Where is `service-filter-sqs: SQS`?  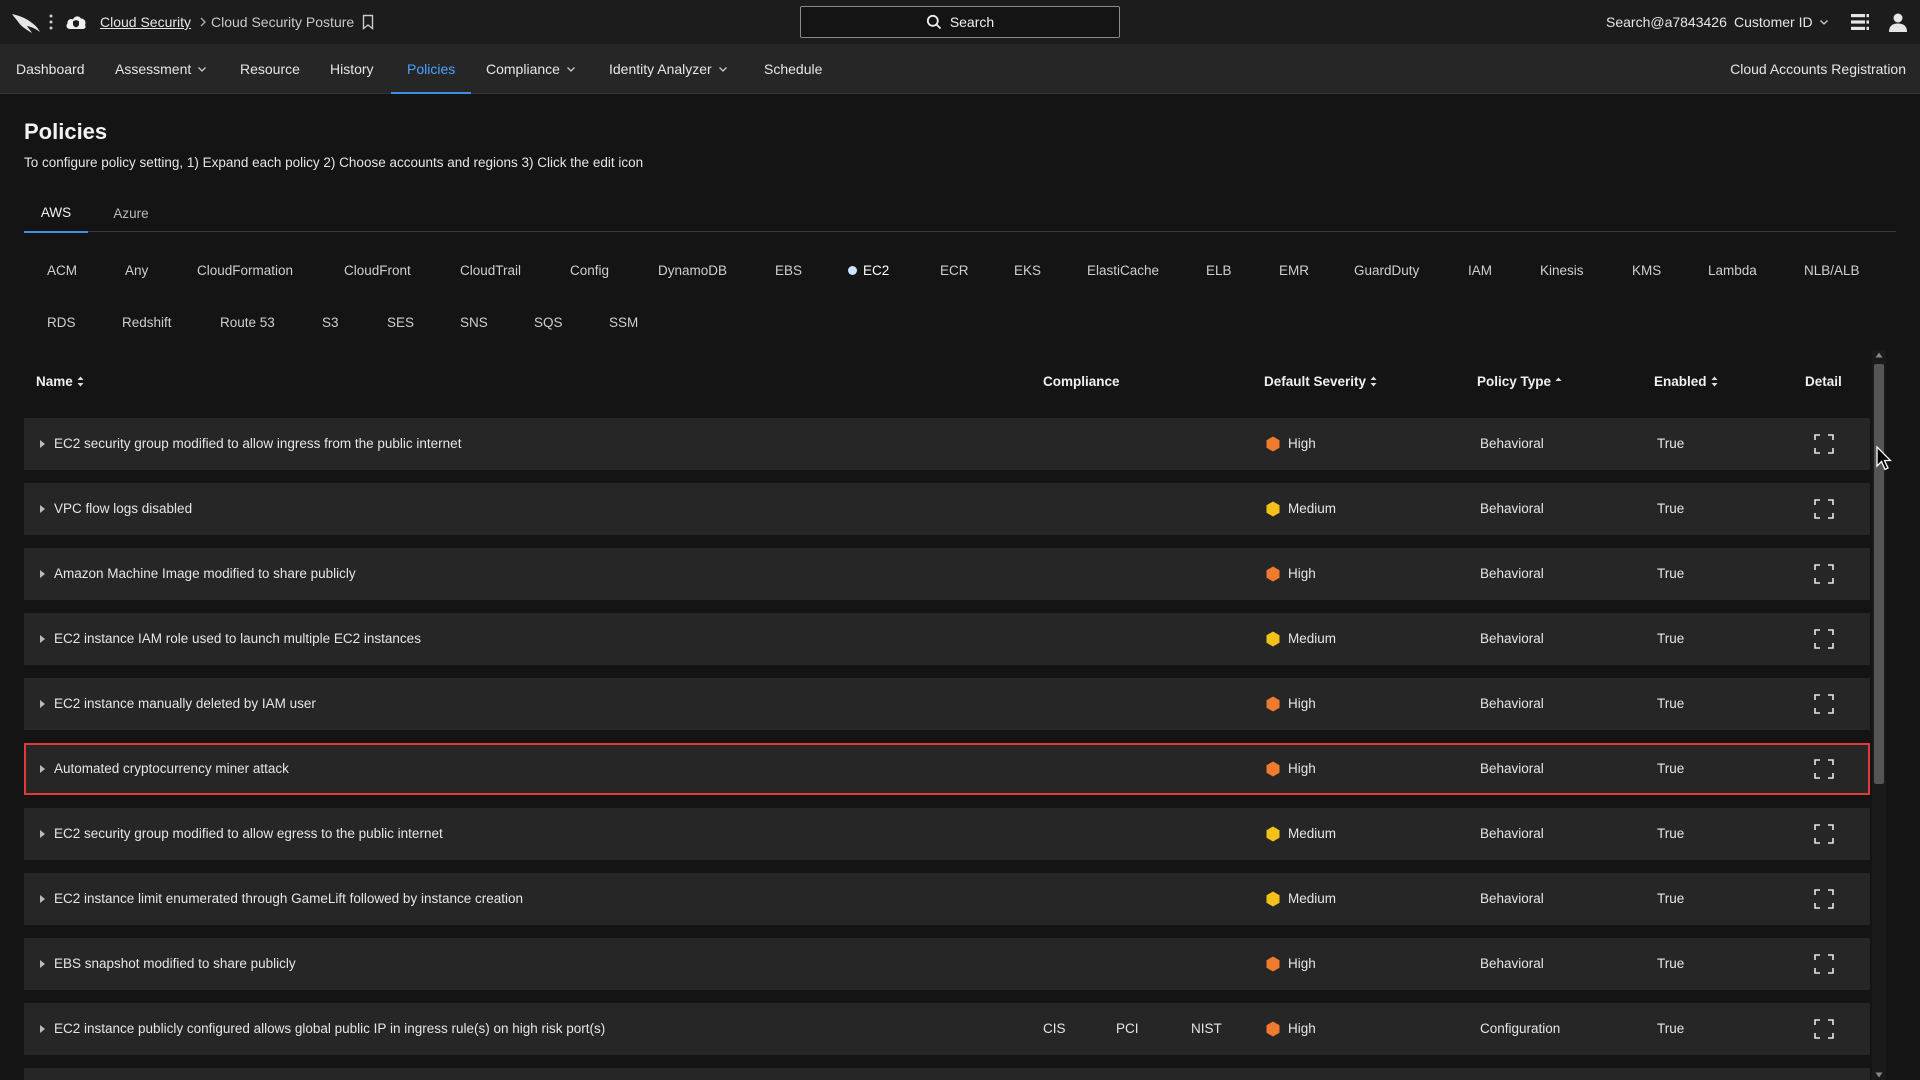 service-filter-sqs: SQS is located at coordinates (548, 322).